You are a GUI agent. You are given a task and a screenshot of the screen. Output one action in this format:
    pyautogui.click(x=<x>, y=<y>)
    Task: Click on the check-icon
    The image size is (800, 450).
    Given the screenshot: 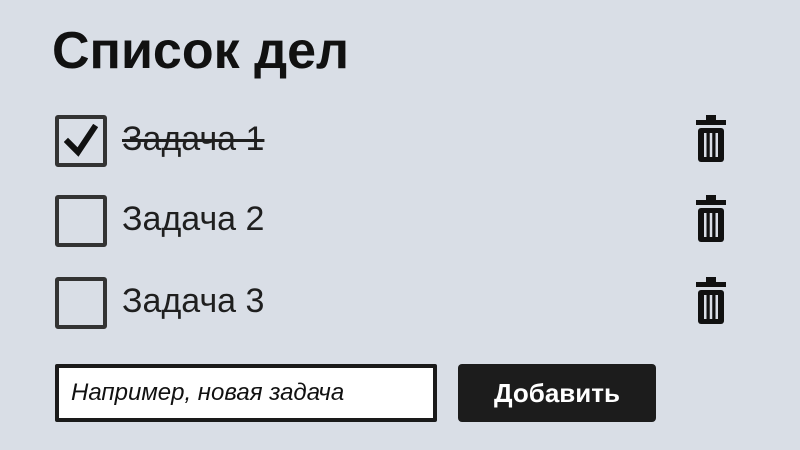 What is the action you would take?
    pyautogui.click(x=81, y=140)
    